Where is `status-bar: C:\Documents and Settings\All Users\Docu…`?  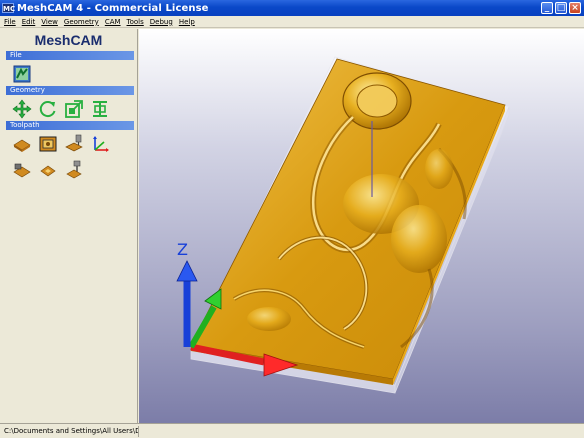
status-bar: C:\Documents and Settings\All Users\Docu… is located at coordinates (292, 430).